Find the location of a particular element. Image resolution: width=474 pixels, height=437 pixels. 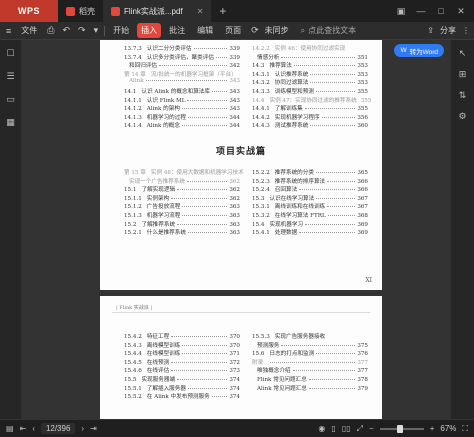

toc-entry: 15.6 日志的打点和监测 376 is located at coordinates (310, 353).